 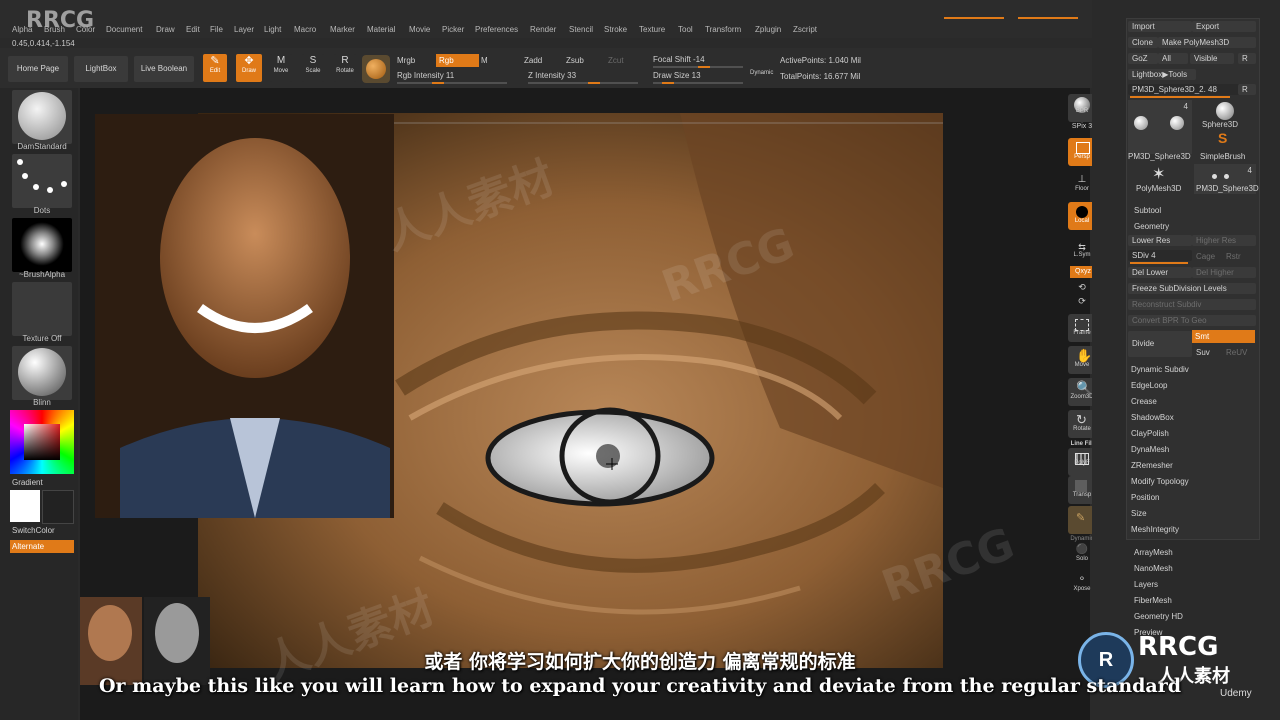 What do you see at coordinates (381, 29) in the screenshot?
I see `menu-material: Material` at bounding box center [381, 29].